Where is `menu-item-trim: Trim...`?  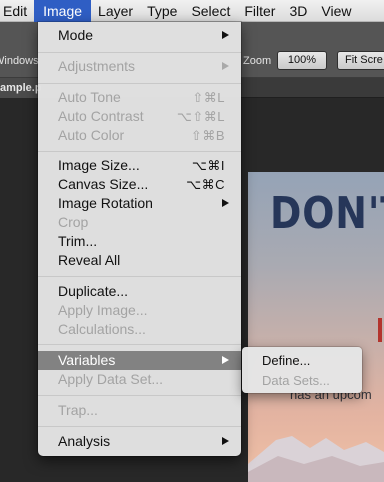 menu-item-trim: Trim... is located at coordinates (139, 241).